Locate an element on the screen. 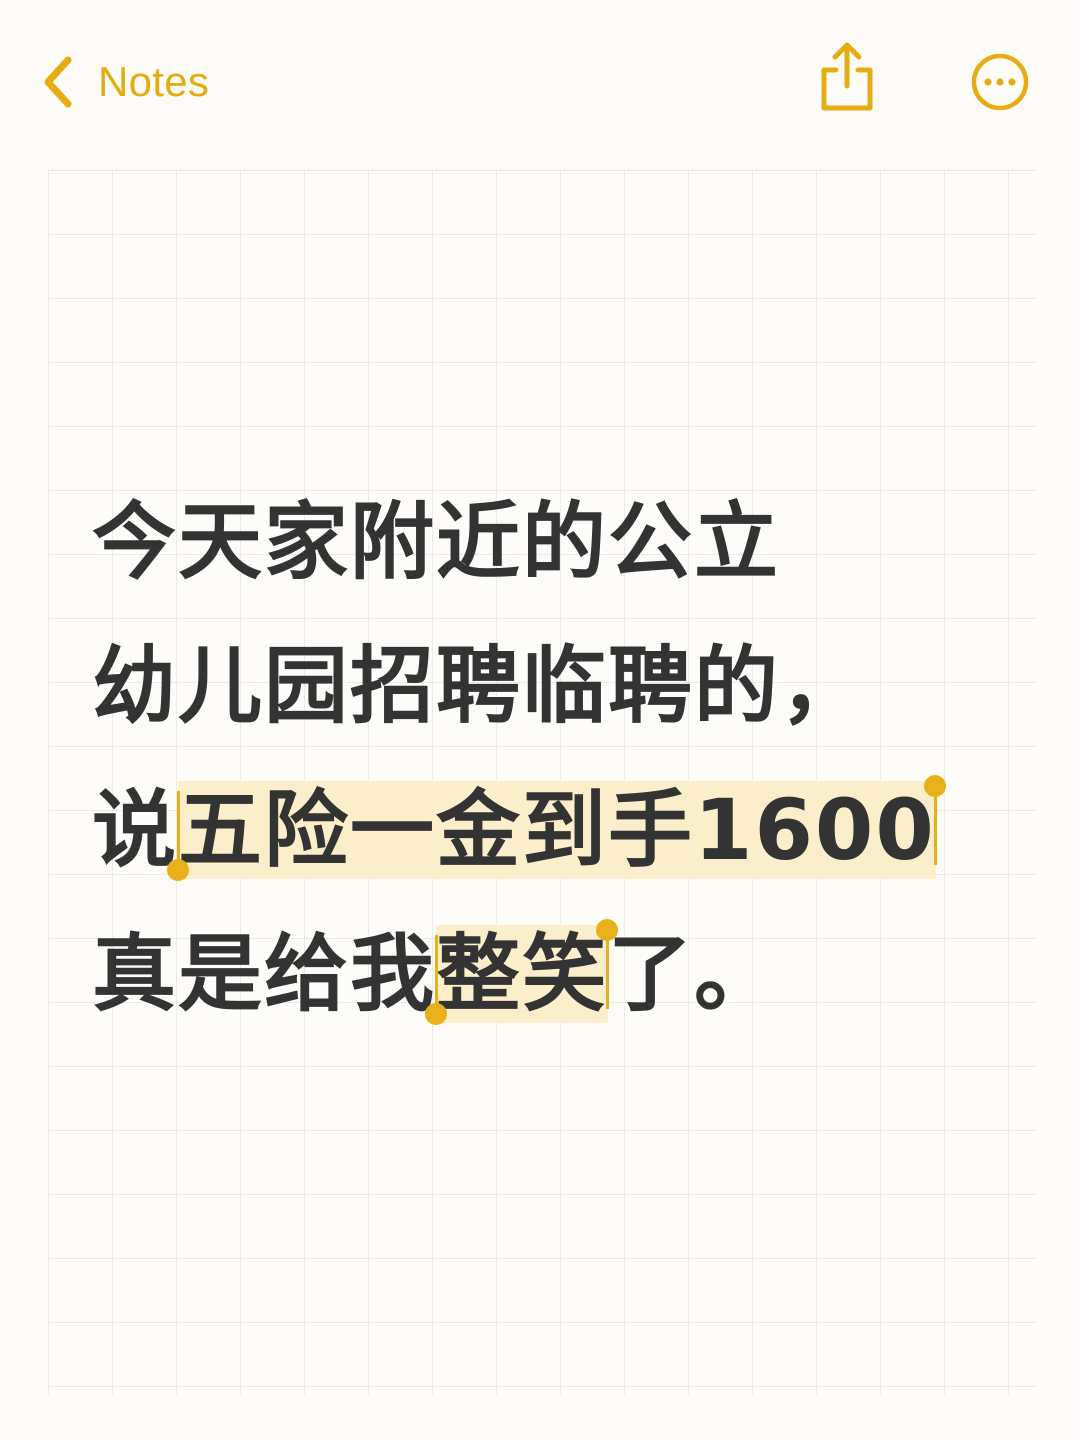 The height and width of the screenshot is (1440, 1080). share-icon is located at coordinates (847, 76).